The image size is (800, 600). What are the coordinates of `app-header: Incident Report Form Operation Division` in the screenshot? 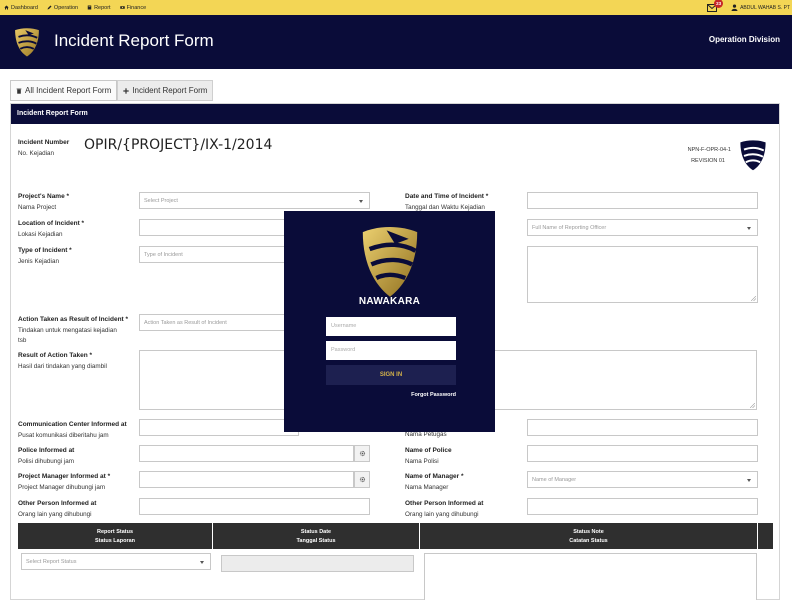 It's located at (396, 42).